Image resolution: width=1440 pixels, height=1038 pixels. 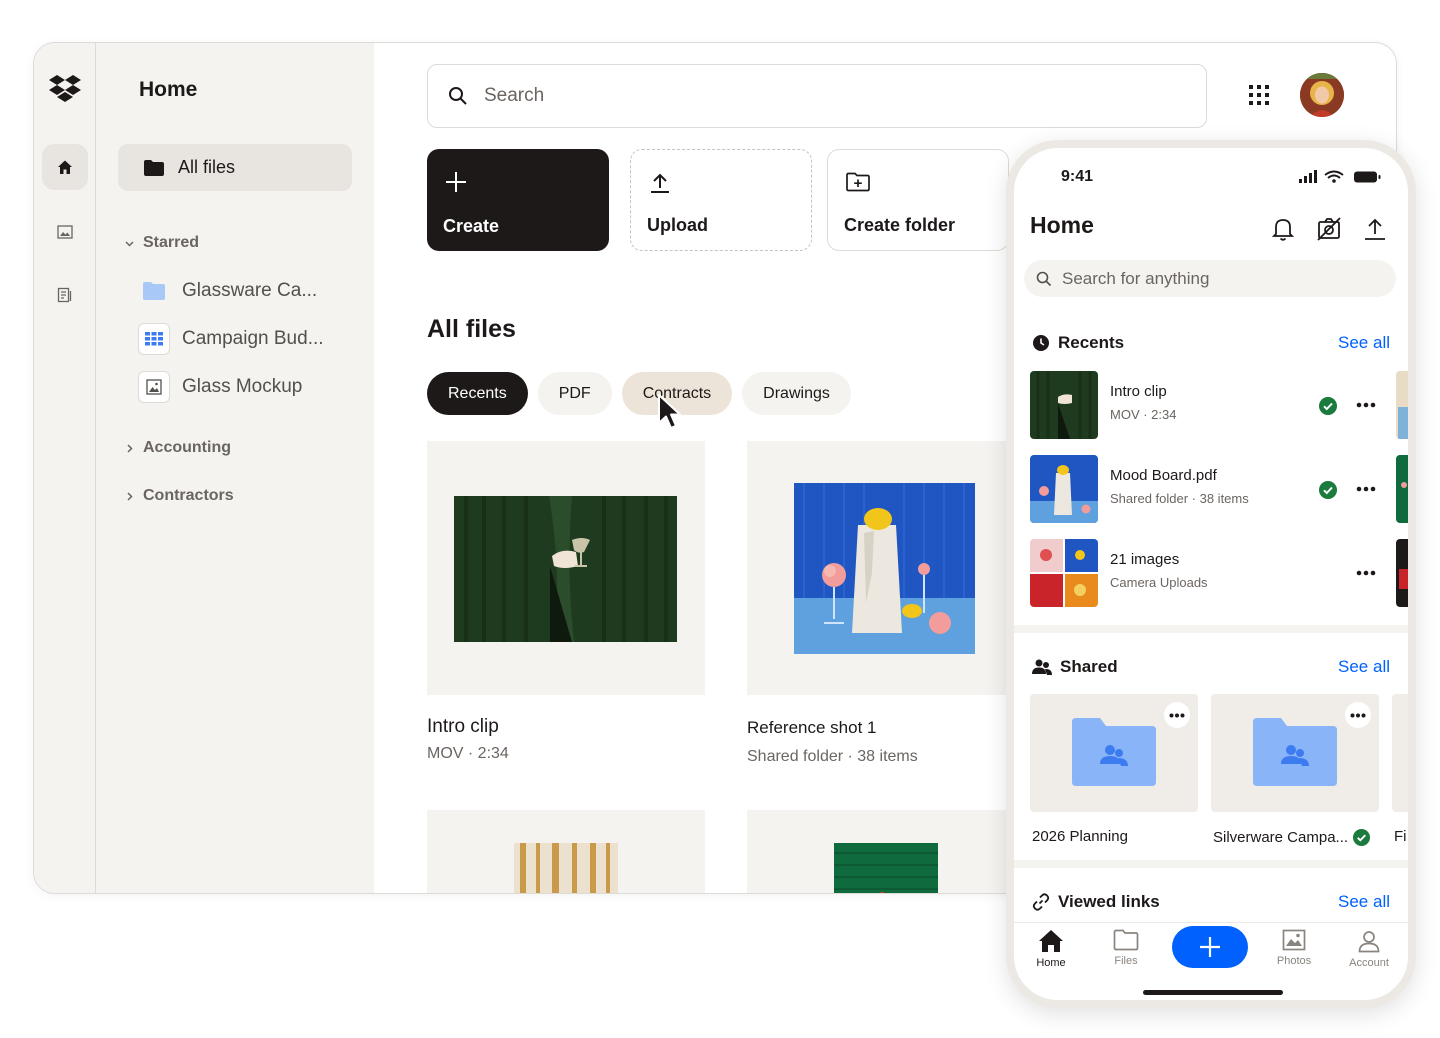 I want to click on tab-files: Files, so click(x=1126, y=948).